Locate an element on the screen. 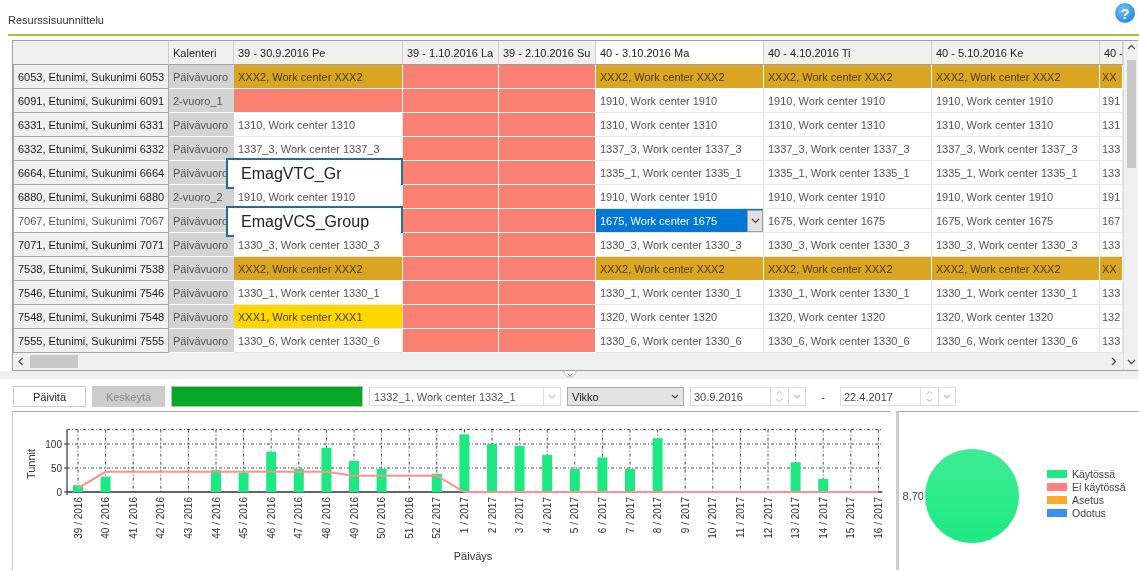 The height and width of the screenshot is (572, 1139). column-header: 40 - 5.10.2016 Ke is located at coordinates (1016, 53).